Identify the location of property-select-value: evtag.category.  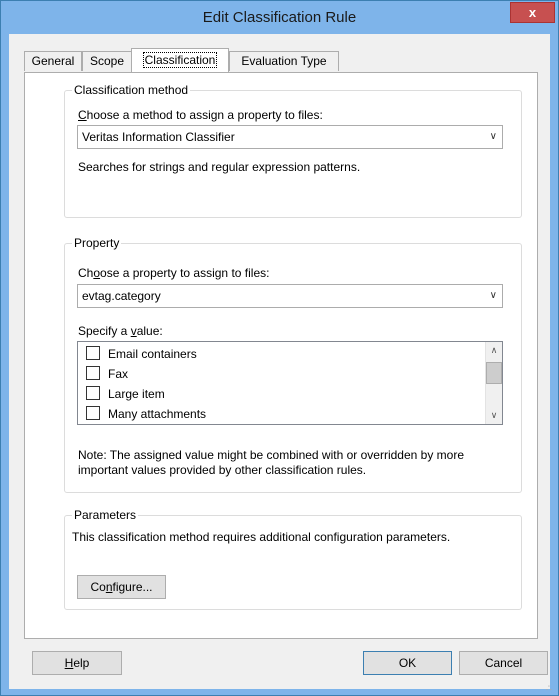
(121, 296).